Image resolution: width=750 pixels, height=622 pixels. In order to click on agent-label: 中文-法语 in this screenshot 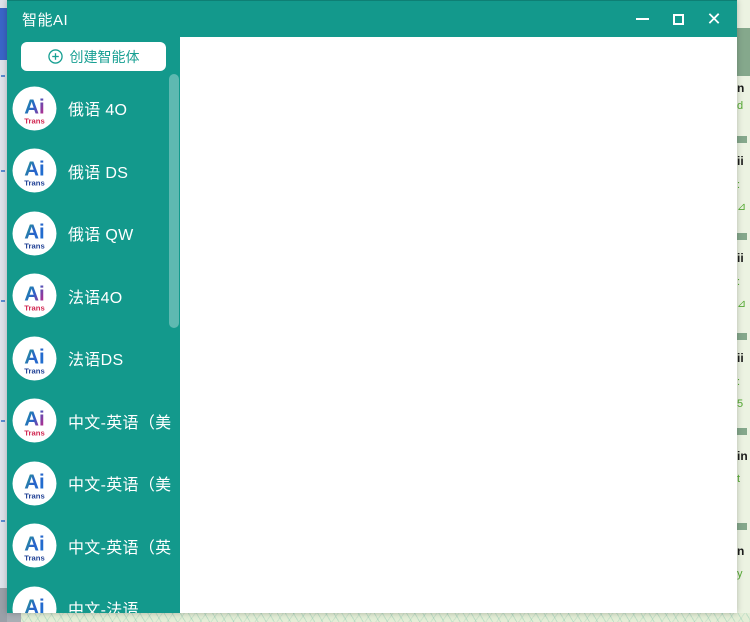, I will do `click(103, 607)`.